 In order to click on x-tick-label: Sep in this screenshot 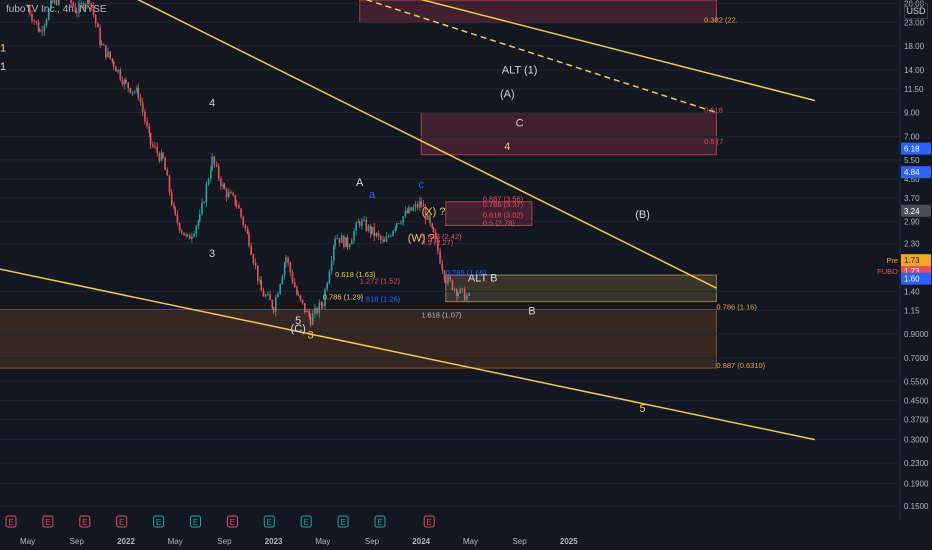, I will do `click(224, 541)`.